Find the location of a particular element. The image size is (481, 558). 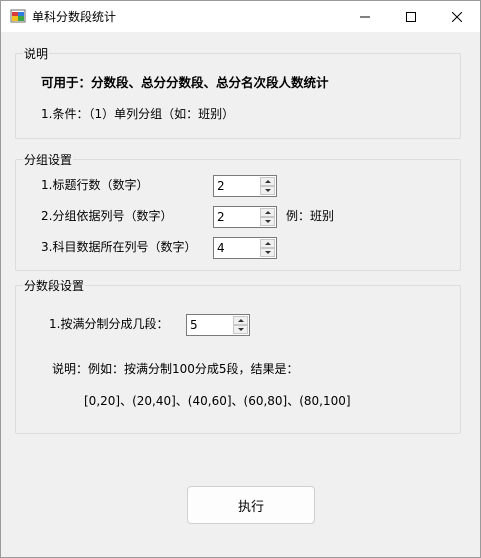

maximize-button is located at coordinates (411, 16).